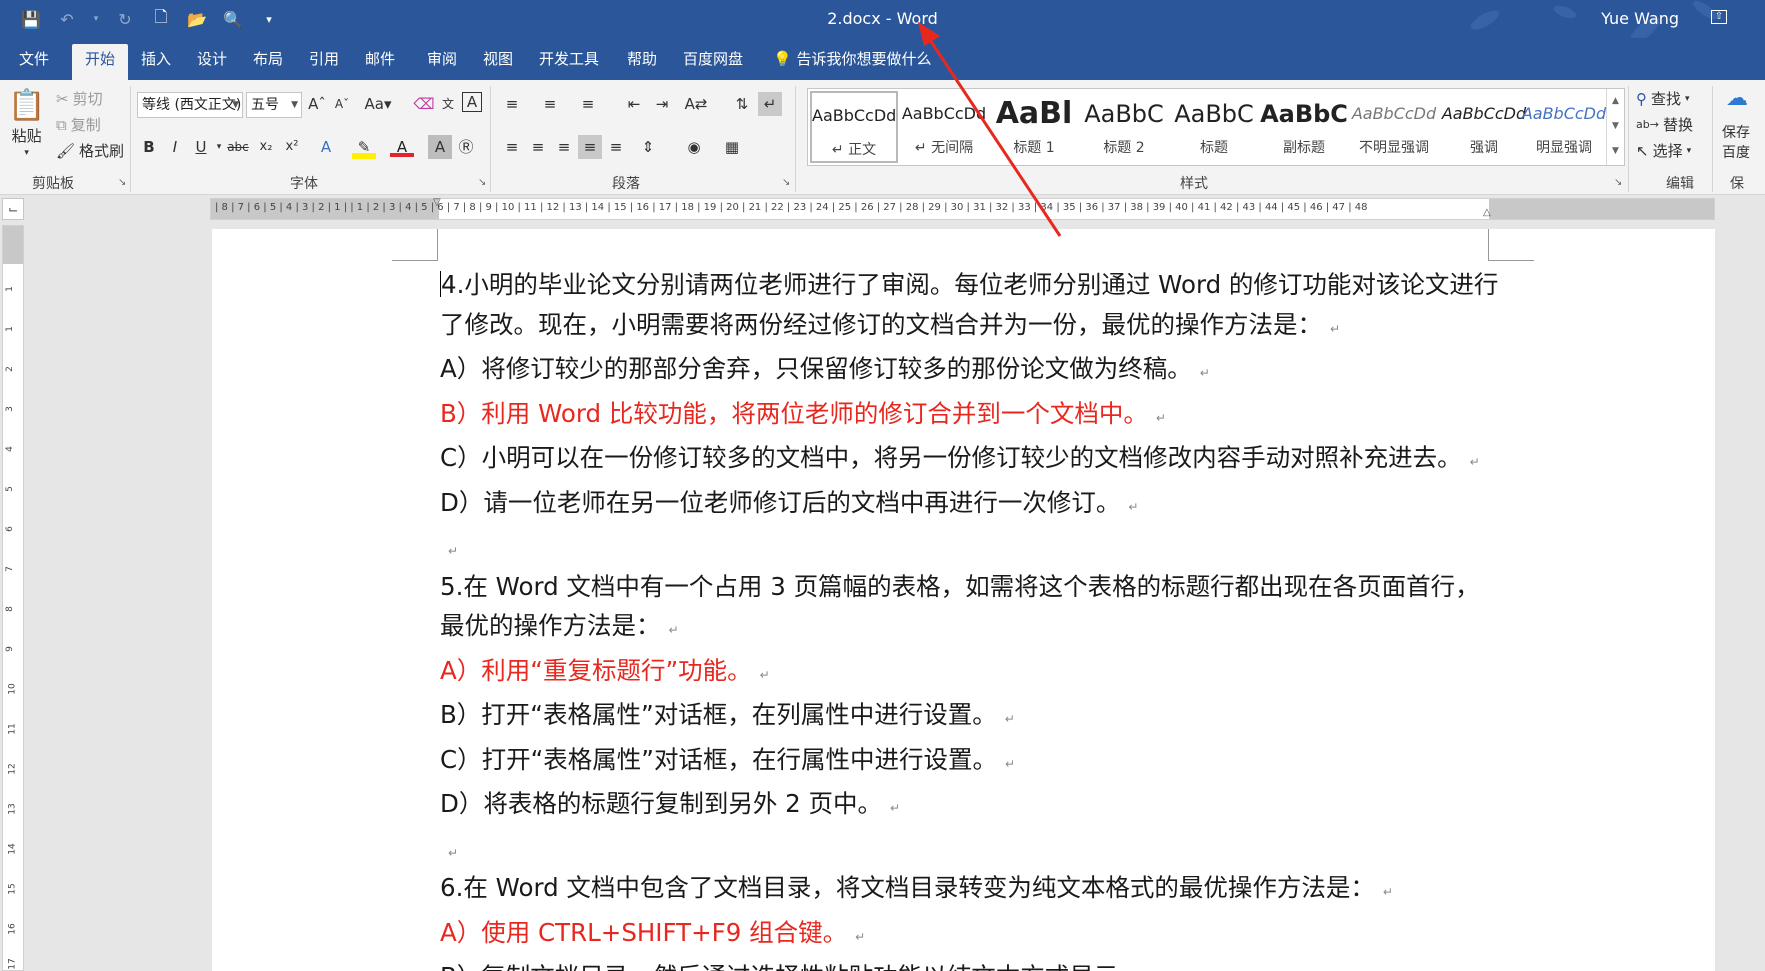 This screenshot has width=1765, height=971. Describe the element at coordinates (970, 673) in the screenshot. I see `document-paragraph: A）利用“重复标题行”功能。 ↵` at that location.